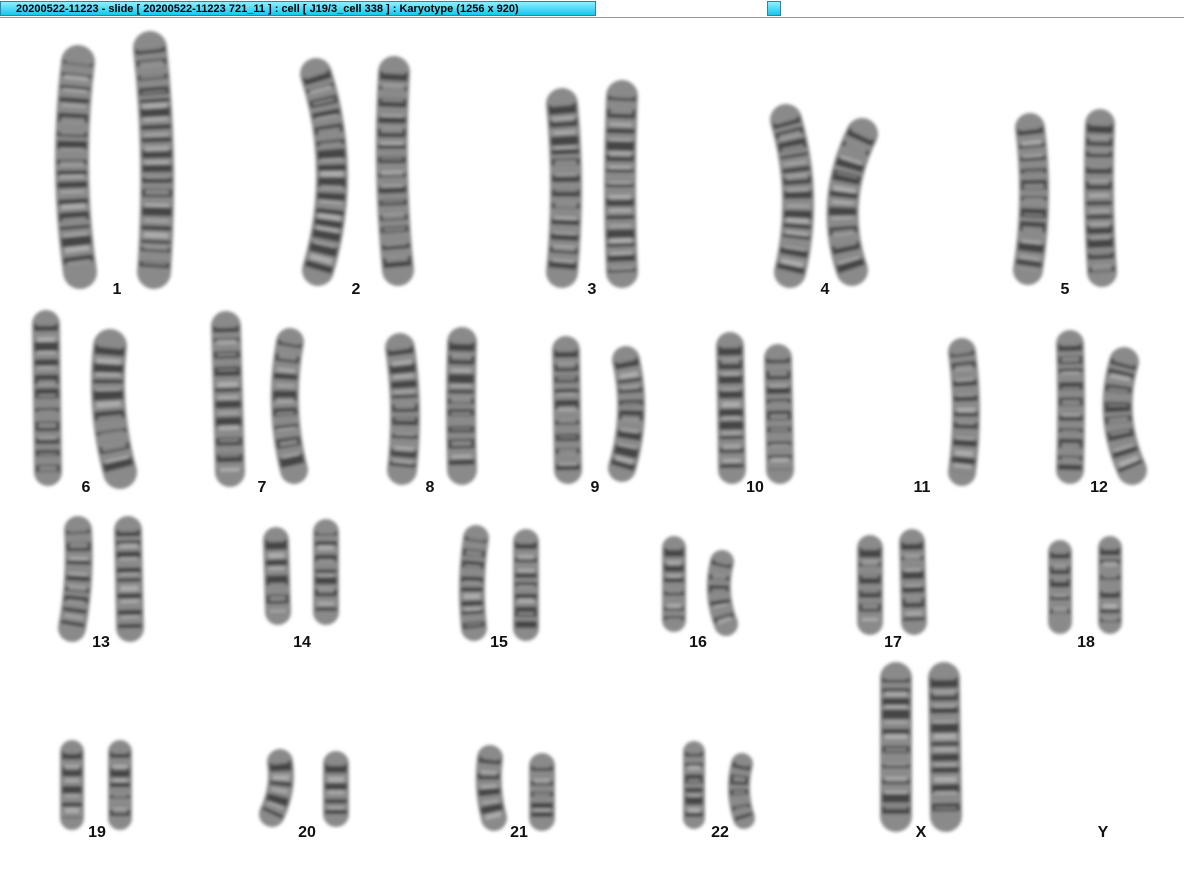  What do you see at coordinates (117, 289) in the screenshot?
I see `chromosome-label-1: 1` at bounding box center [117, 289].